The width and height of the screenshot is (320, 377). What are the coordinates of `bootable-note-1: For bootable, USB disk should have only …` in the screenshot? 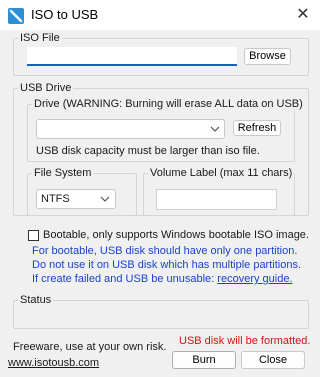 It's located at (165, 251).